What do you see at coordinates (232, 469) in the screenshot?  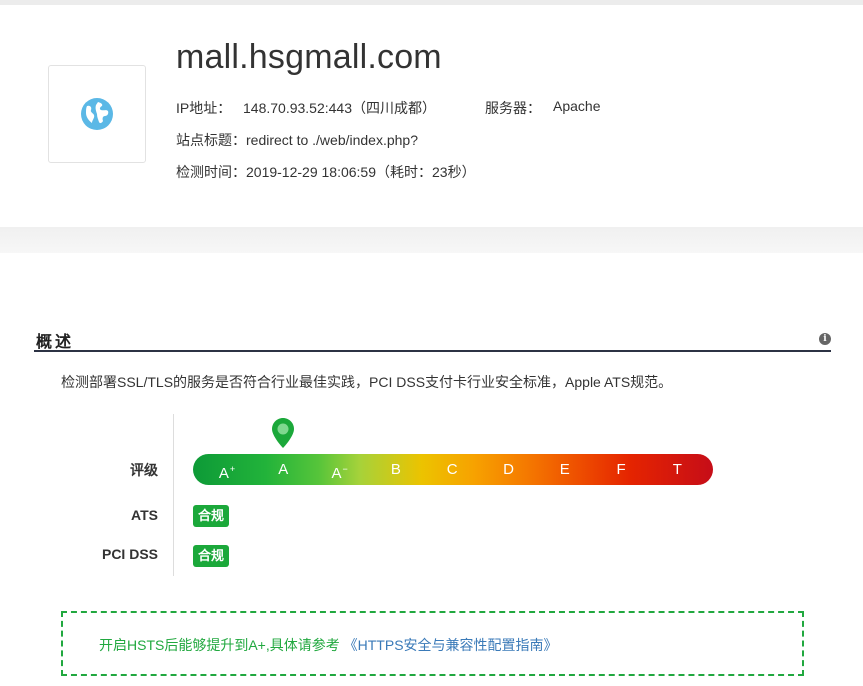 I see `grade-letter-modifier: +` at bounding box center [232, 469].